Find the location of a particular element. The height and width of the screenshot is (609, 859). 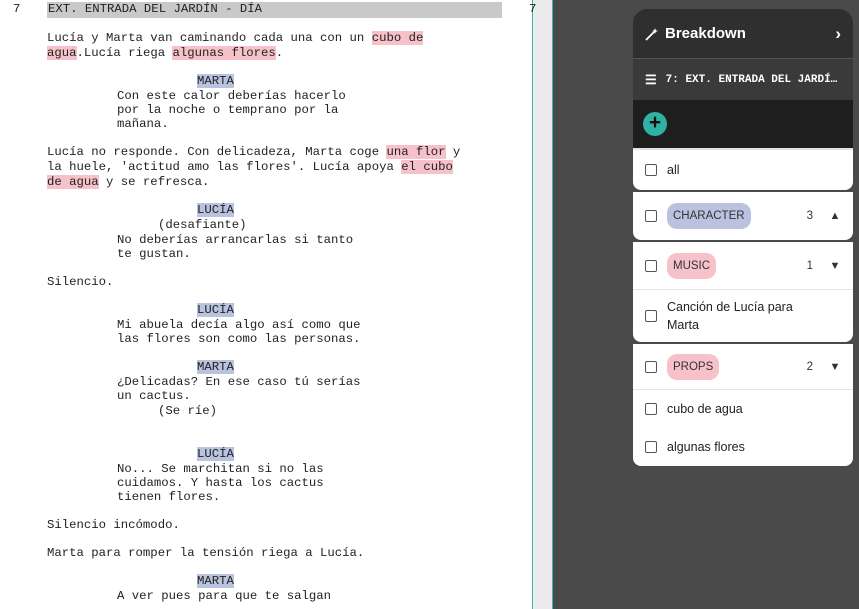

category-card-props: PROPS 2 ▼ cubo de agua algunas flores is located at coordinates (743, 405).